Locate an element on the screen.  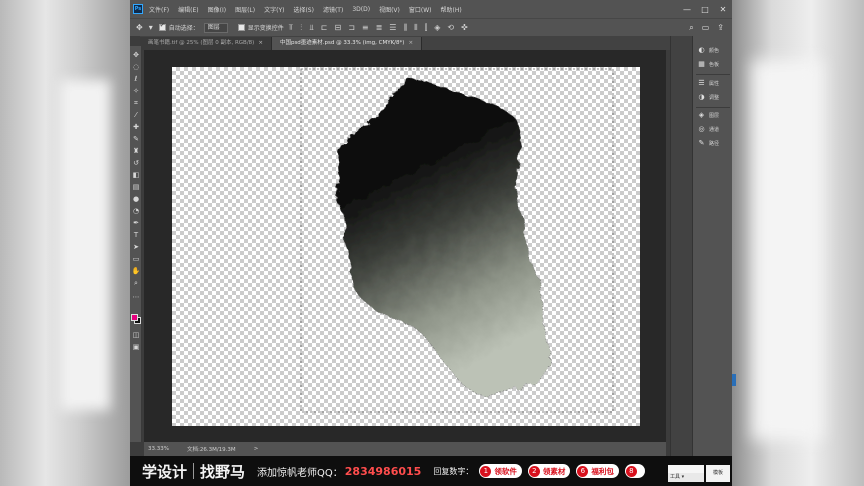
distribute-top-icon: ≡ is located at coordinates (365, 27).